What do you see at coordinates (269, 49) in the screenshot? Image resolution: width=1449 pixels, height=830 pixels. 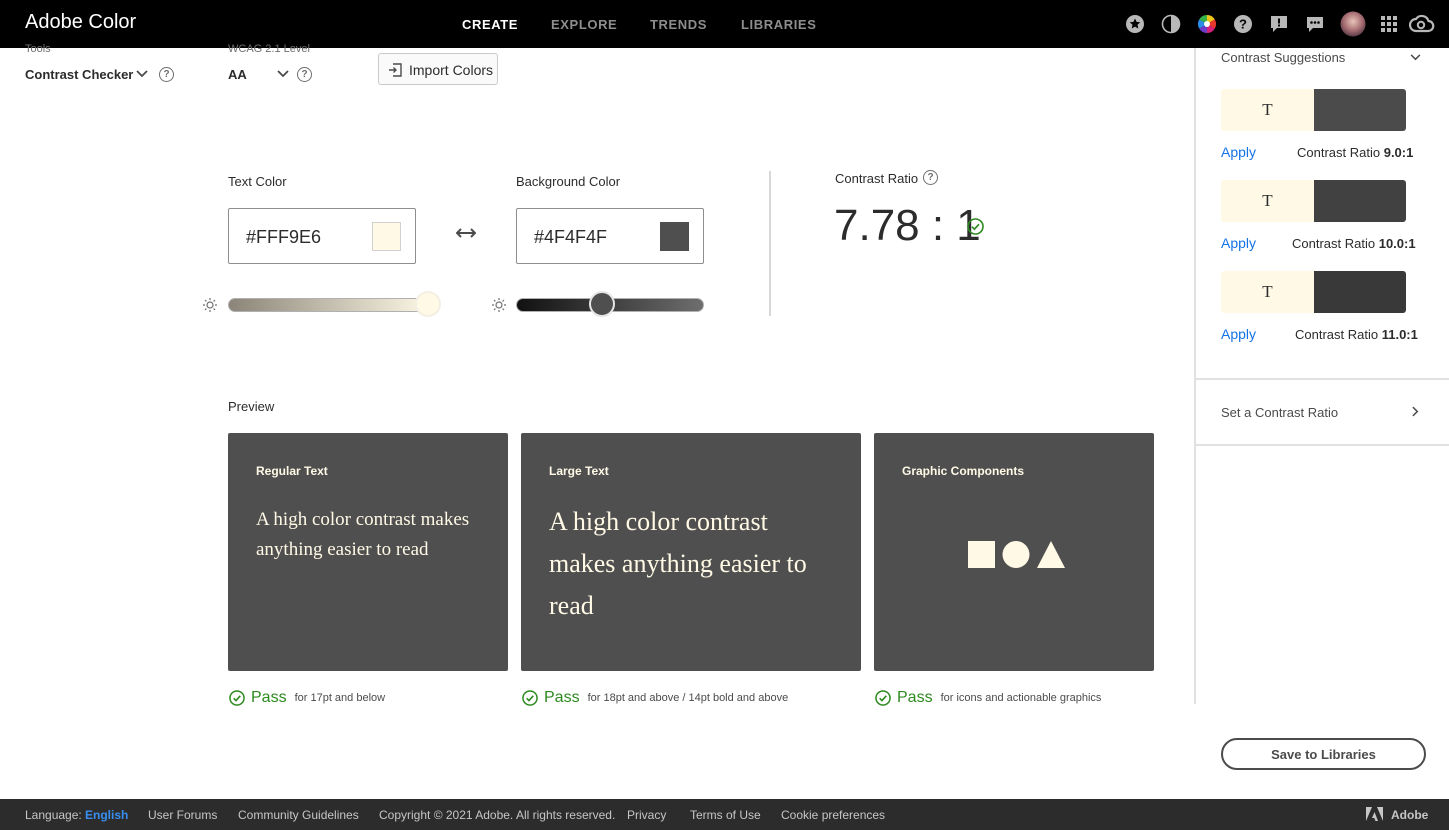 I see `wcag-label: WCAG 2.1 Level` at bounding box center [269, 49].